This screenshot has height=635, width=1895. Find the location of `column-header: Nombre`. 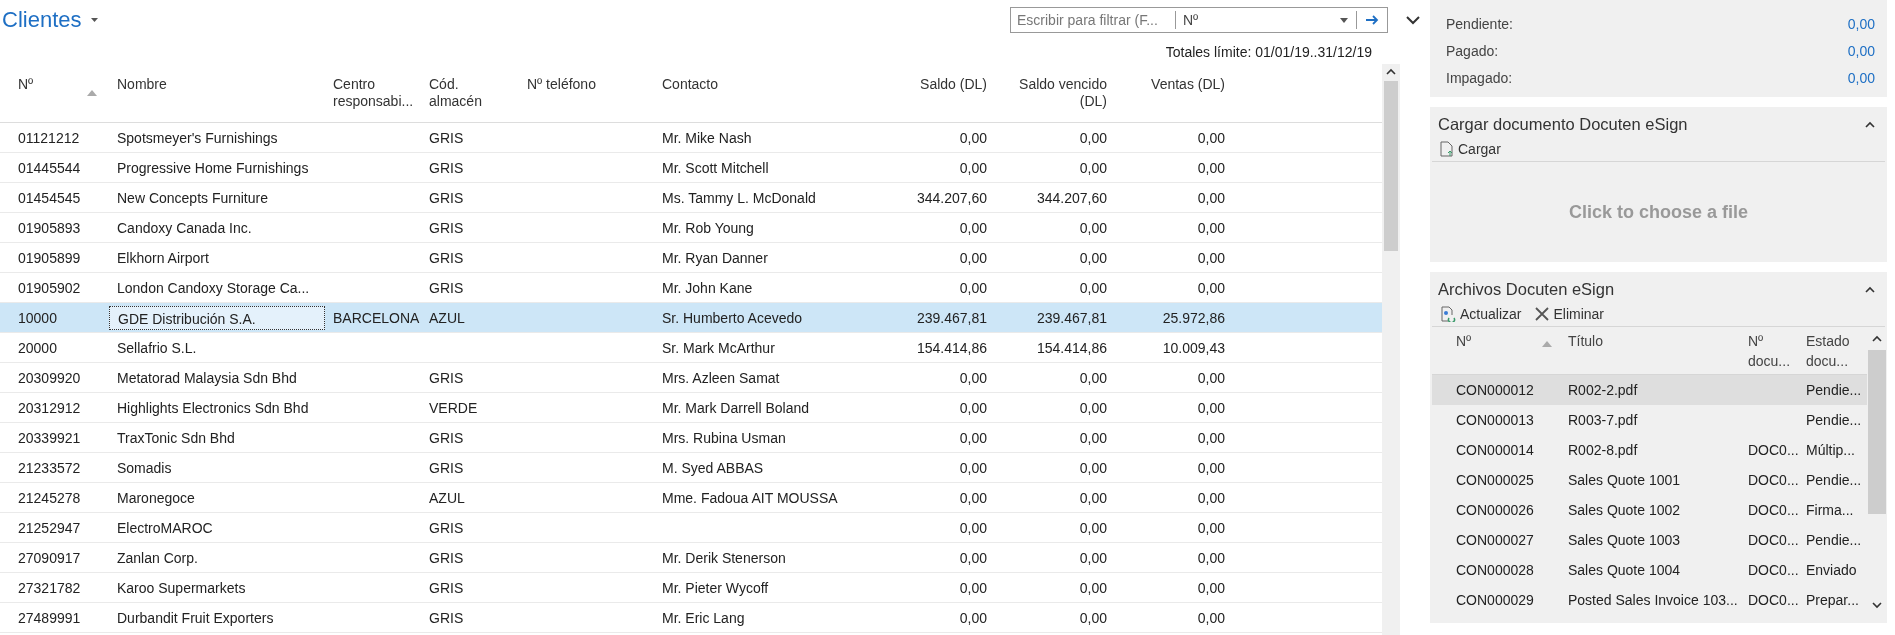

column-header: Nombre is located at coordinates (217, 84).